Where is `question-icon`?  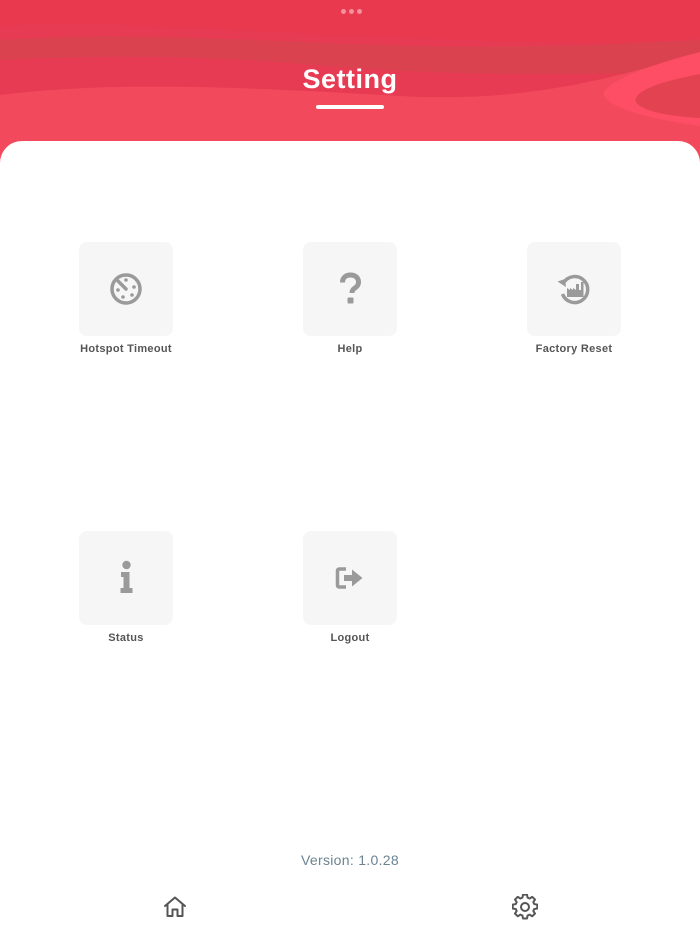
question-icon is located at coordinates (351, 288).